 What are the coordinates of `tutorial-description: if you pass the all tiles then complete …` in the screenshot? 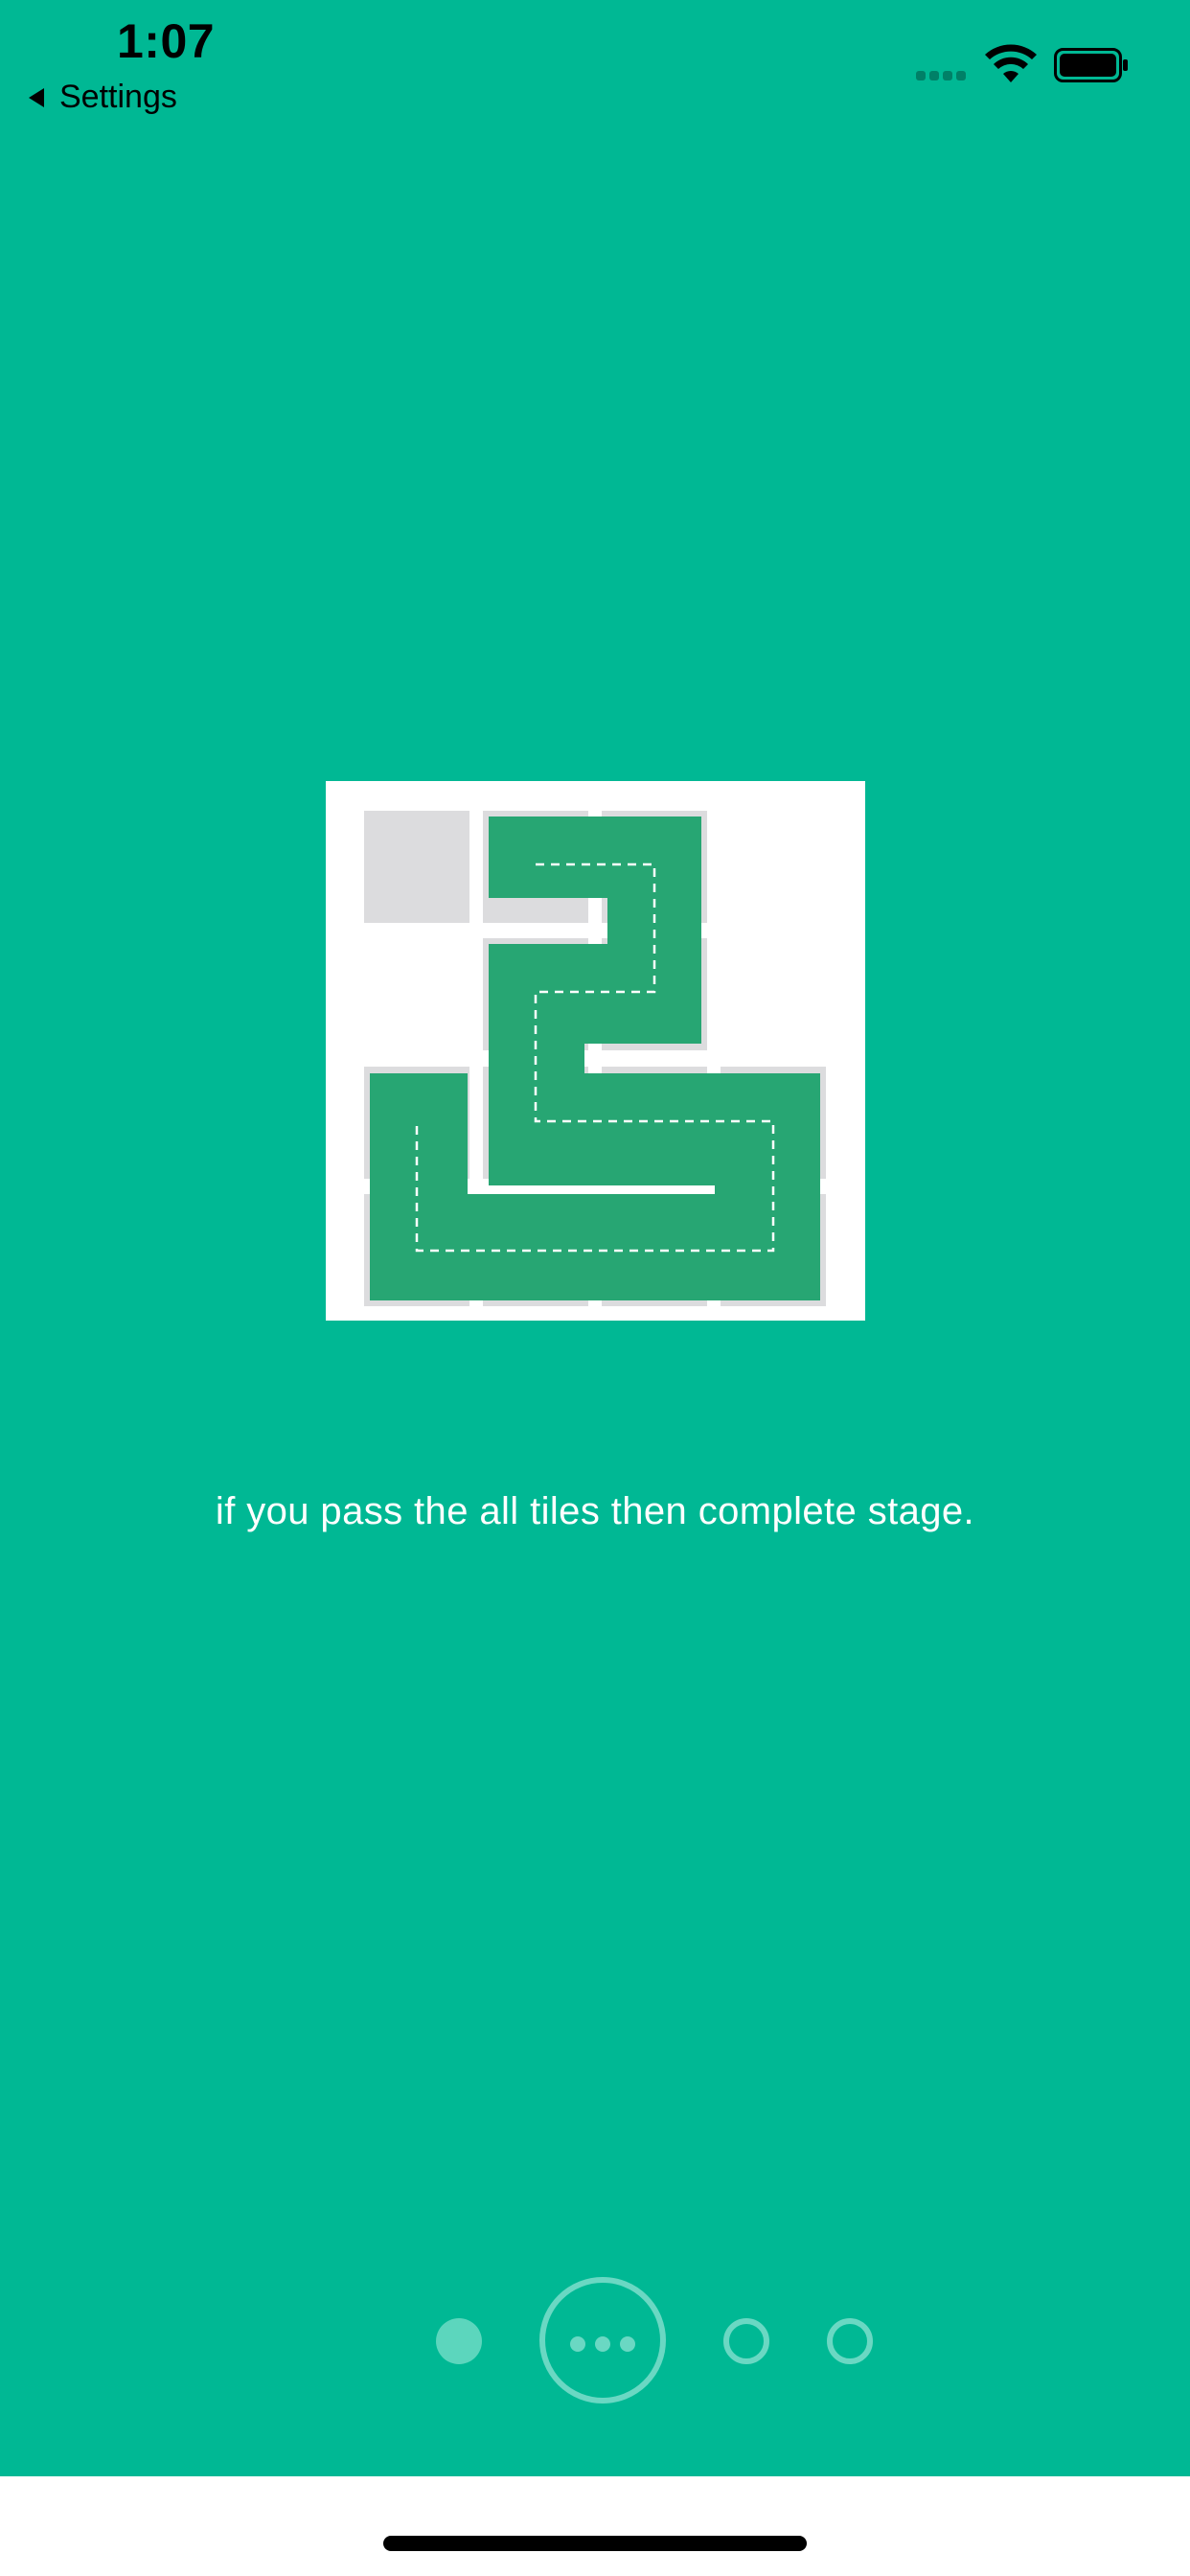 It's located at (595, 1511).